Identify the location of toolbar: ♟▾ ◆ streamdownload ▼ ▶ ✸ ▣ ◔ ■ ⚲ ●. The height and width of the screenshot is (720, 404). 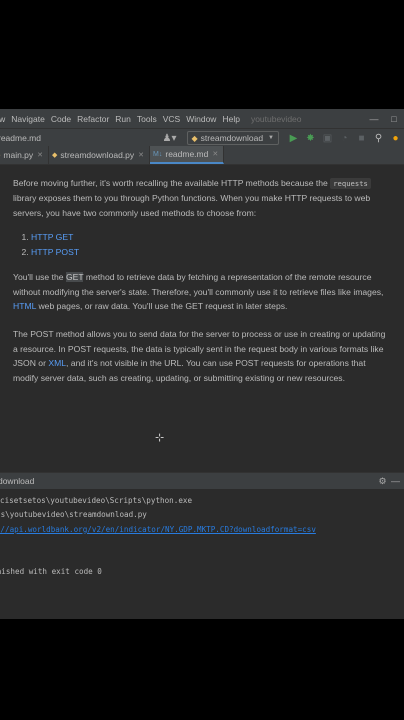
(283, 138).